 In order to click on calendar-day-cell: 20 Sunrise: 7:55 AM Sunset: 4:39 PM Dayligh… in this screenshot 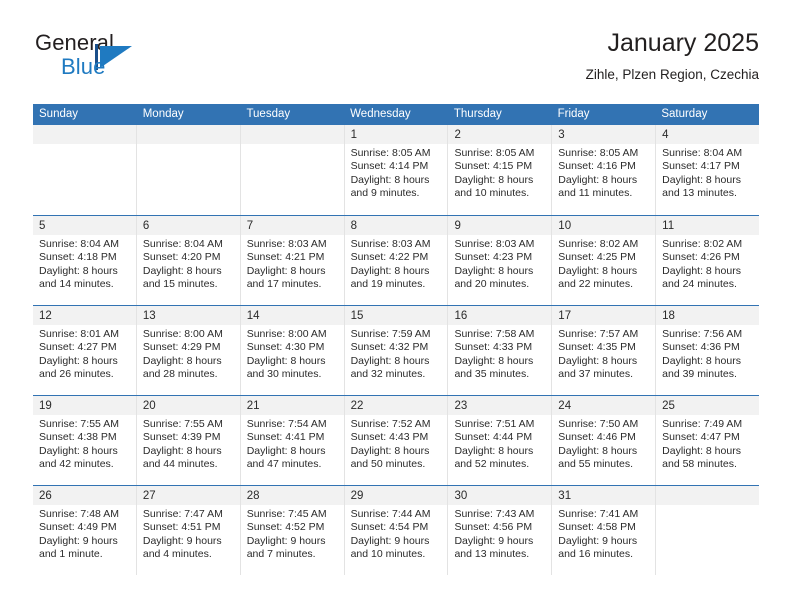, I will do `click(188, 440)`.